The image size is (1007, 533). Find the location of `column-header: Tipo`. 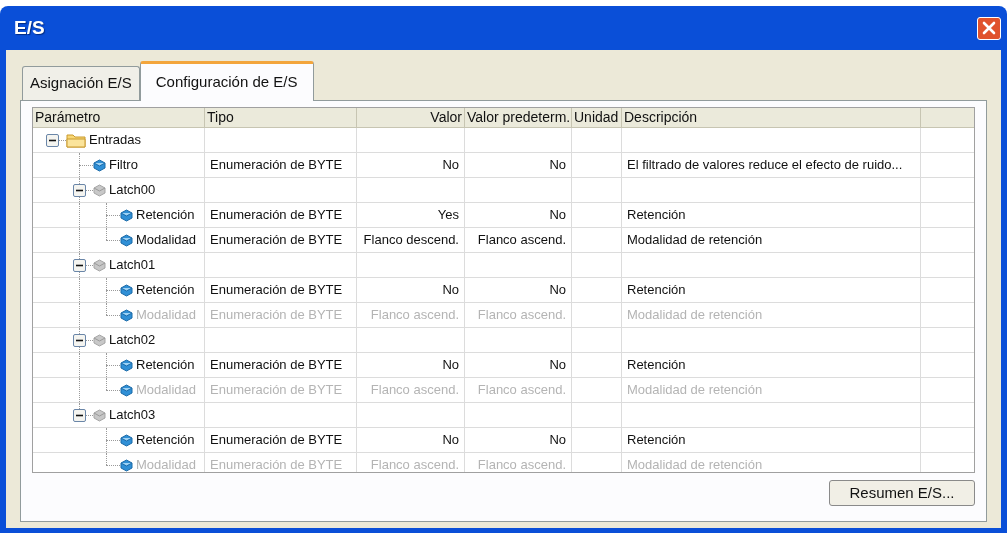

column-header: Tipo is located at coordinates (281, 118).